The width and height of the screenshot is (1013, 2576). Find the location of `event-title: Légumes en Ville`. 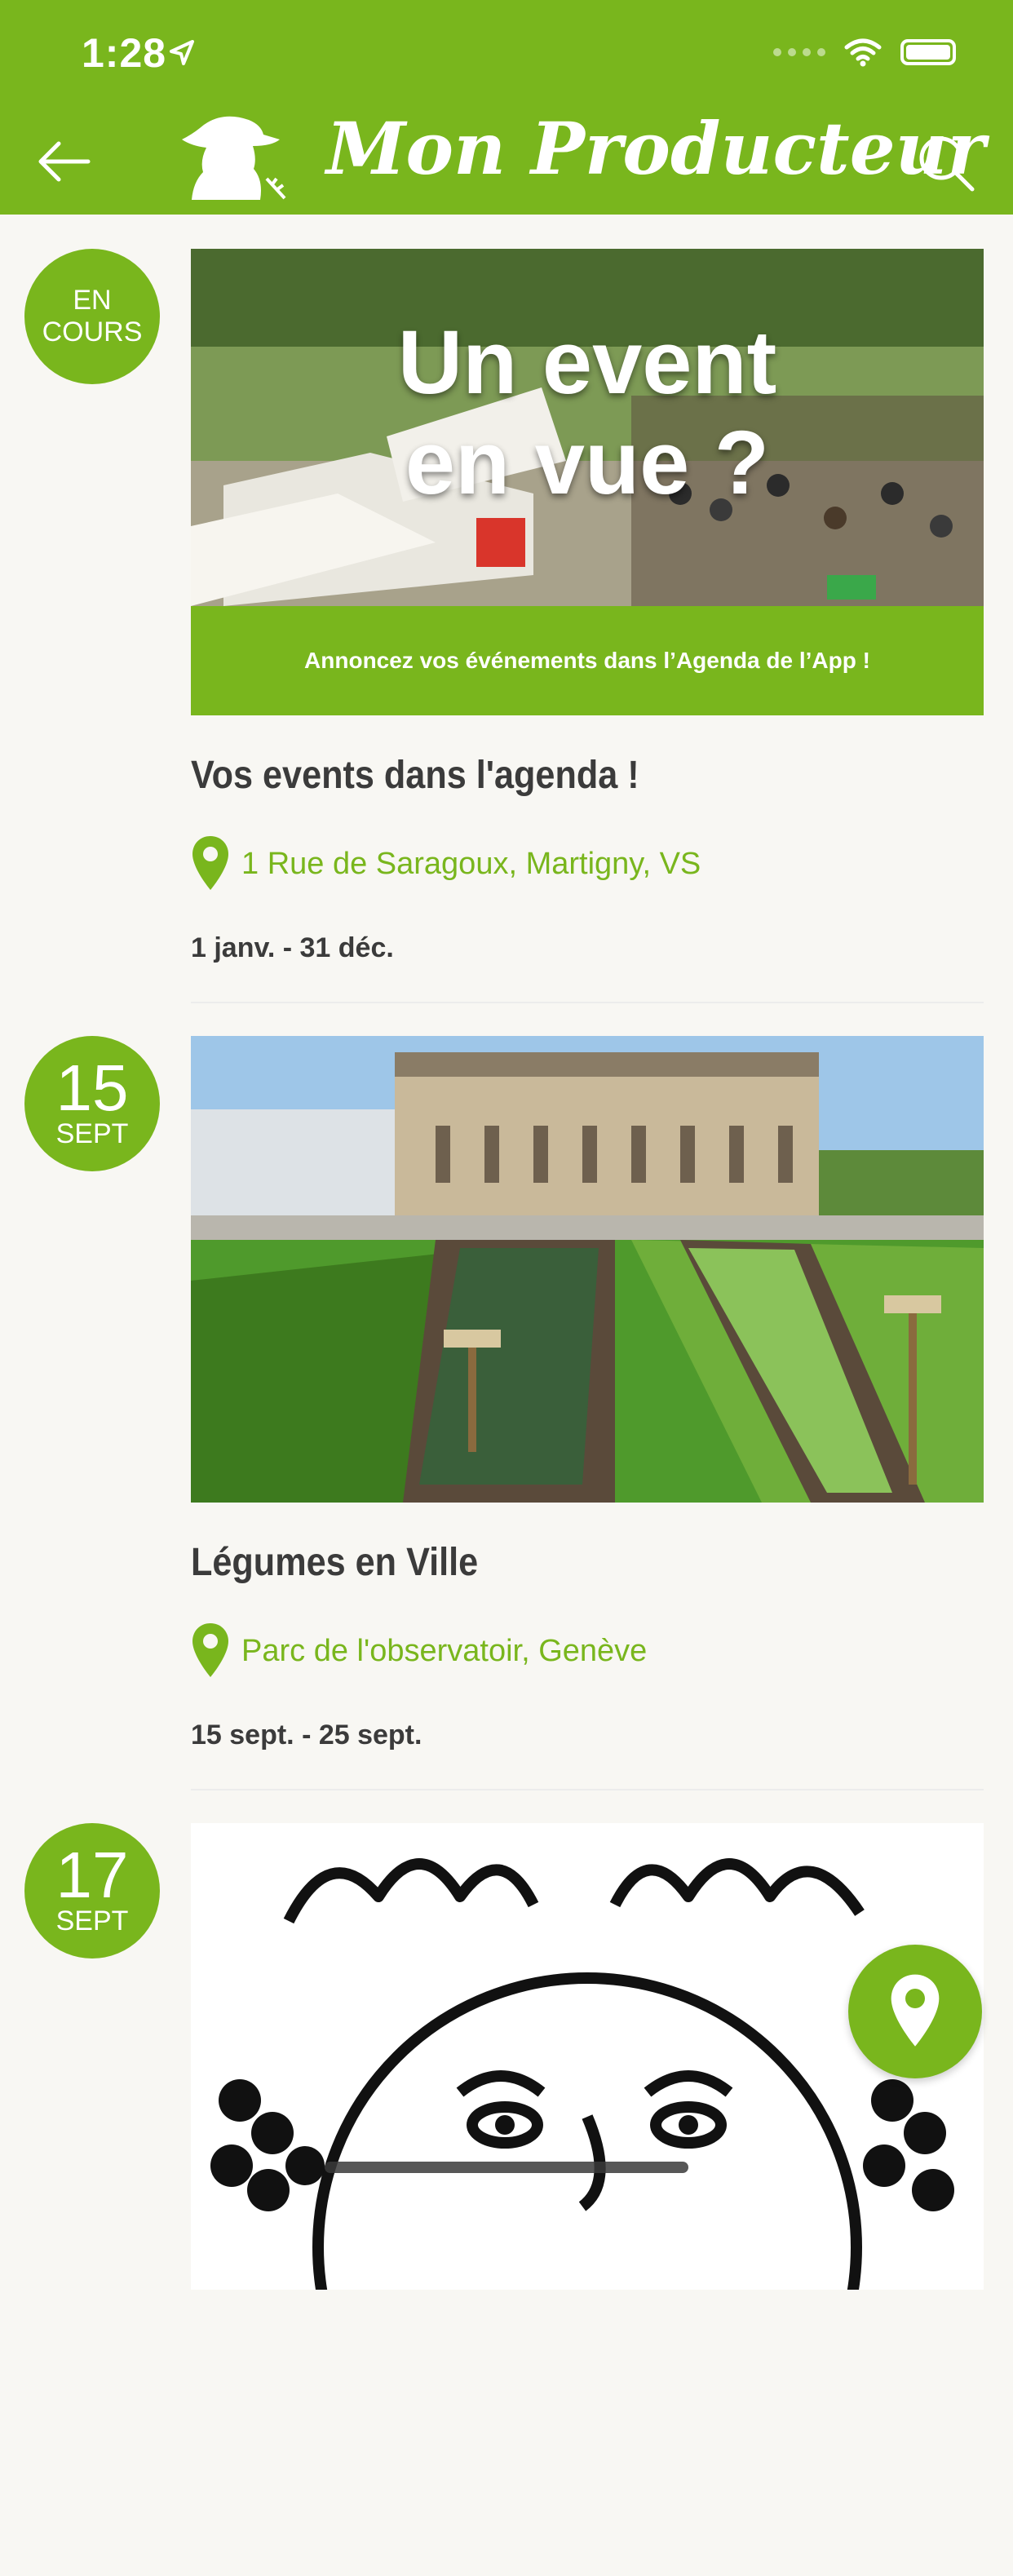

event-title: Légumes en Ville is located at coordinates (334, 1562).